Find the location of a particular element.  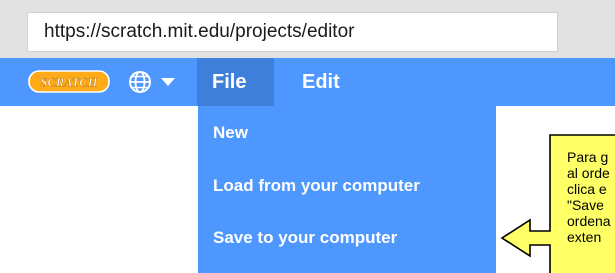

callout-line: exten is located at coordinates (584, 237).